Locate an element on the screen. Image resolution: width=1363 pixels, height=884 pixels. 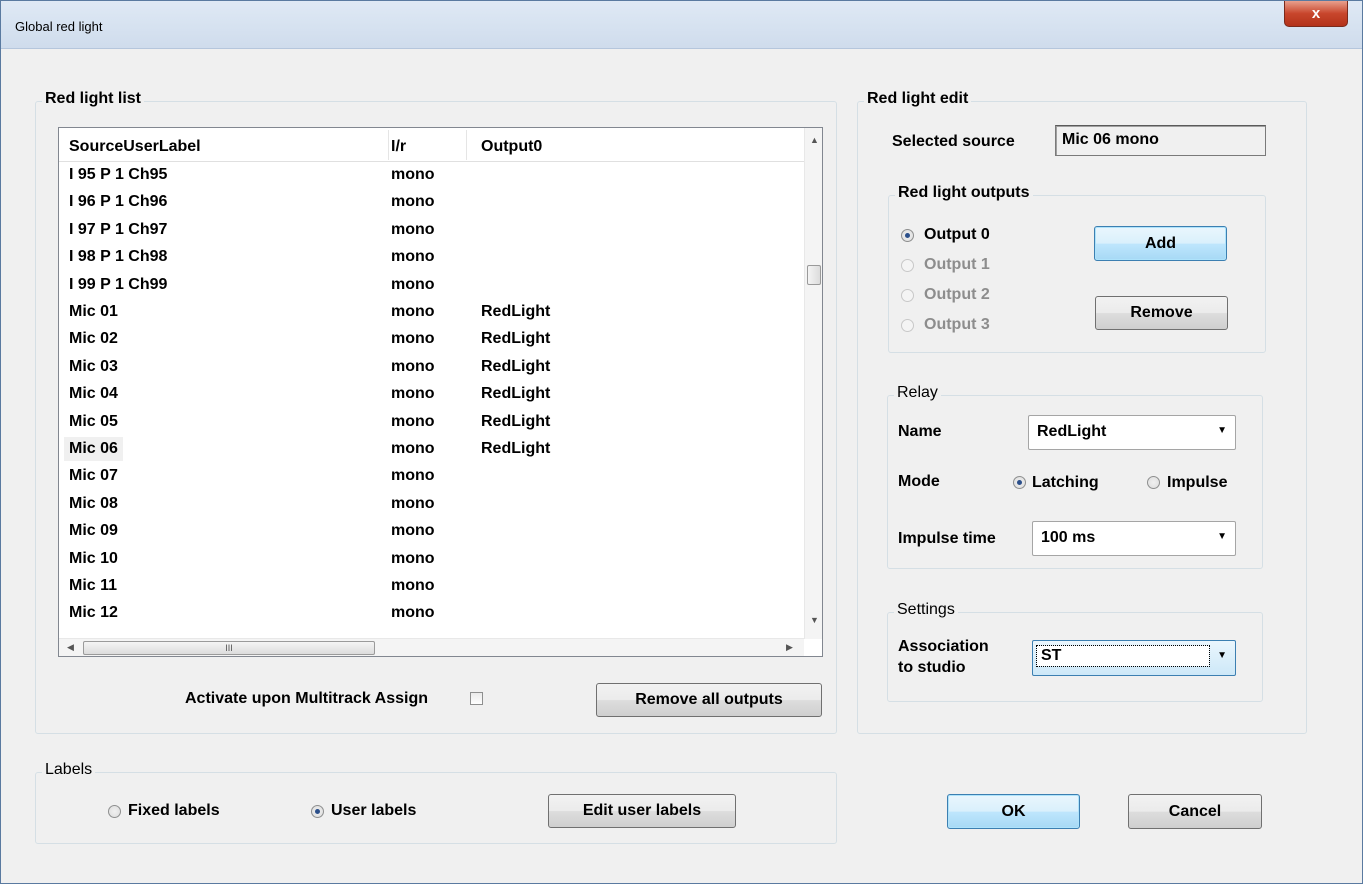
table-row: Mic 03 mono RedLight is located at coordinates (431, 367).